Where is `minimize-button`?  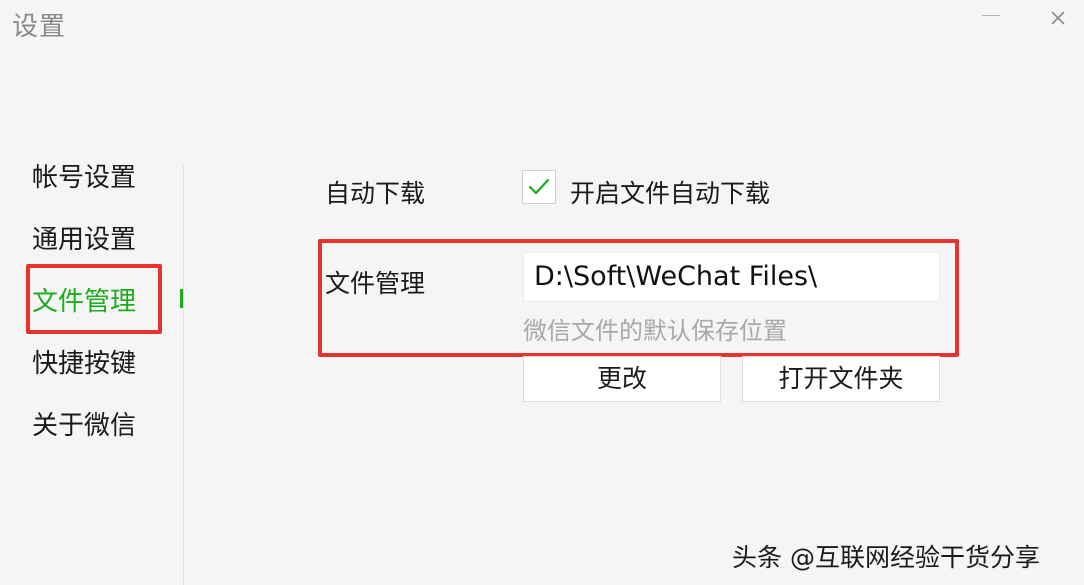 minimize-button is located at coordinates (991, 18).